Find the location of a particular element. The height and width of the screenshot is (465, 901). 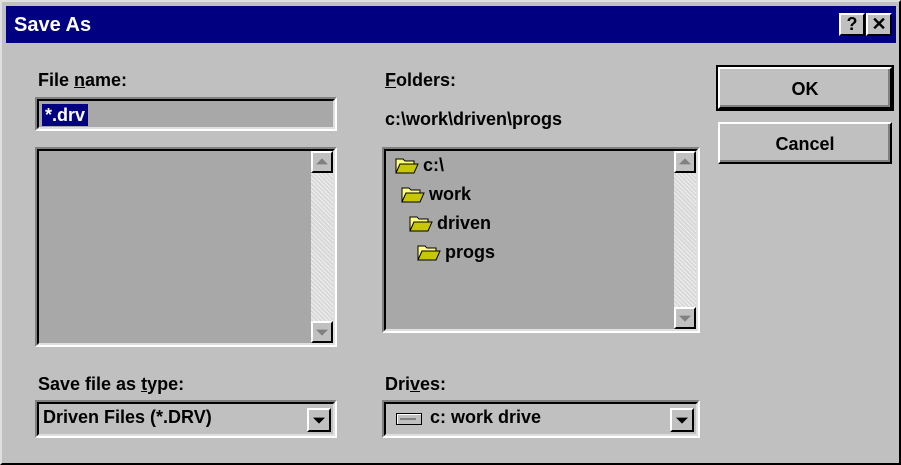

folder-item-label: progs is located at coordinates (470, 251).